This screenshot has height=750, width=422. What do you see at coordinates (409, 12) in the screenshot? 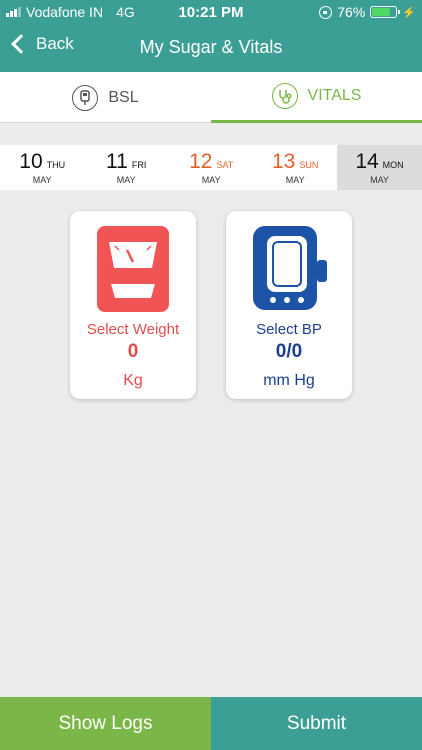
I see `charging-icon: ⚡` at bounding box center [409, 12].